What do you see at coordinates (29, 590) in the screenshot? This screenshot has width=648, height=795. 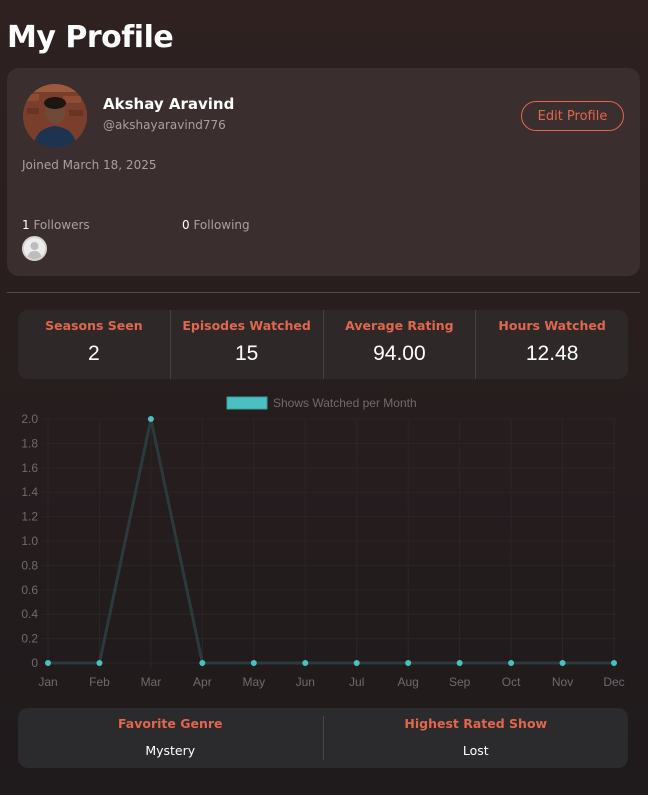 I see `y-tick-label: 0.6` at bounding box center [29, 590].